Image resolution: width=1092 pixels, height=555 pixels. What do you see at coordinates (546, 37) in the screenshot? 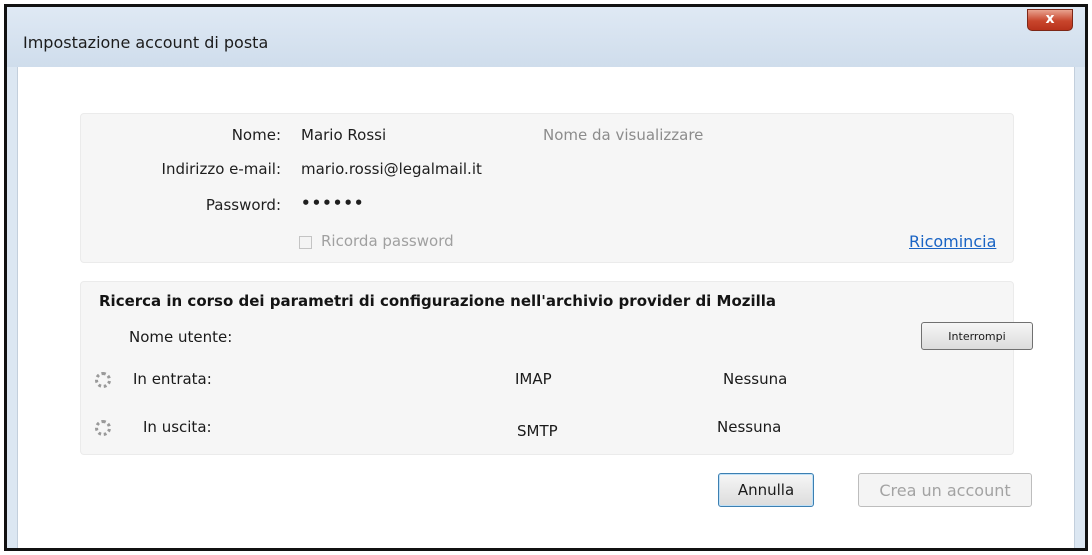
I see `title-bar: Impostazione account di posta x` at bounding box center [546, 37].